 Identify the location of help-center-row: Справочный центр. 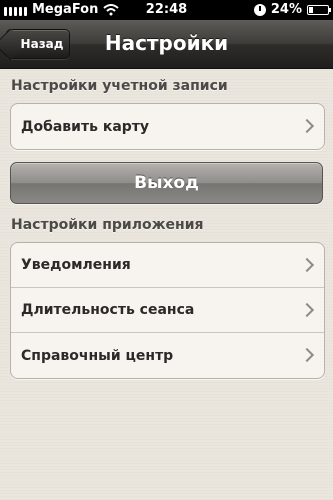
(167, 355).